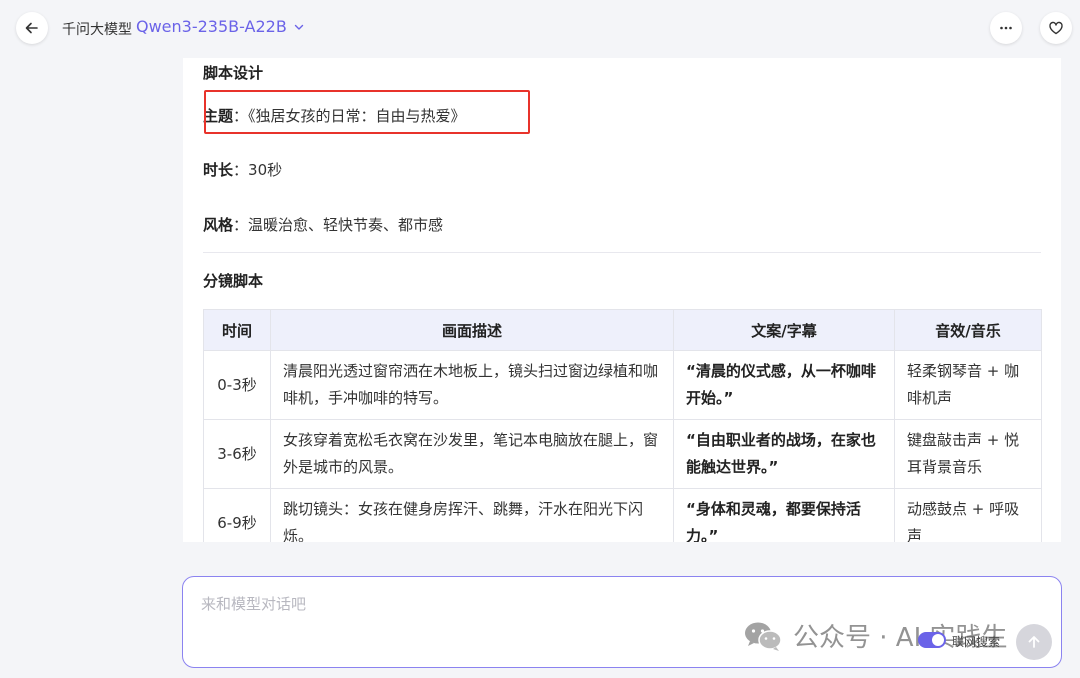 This screenshot has height=678, width=1080. I want to click on model-selector: Qwen3-235B-A22B, so click(220, 26).